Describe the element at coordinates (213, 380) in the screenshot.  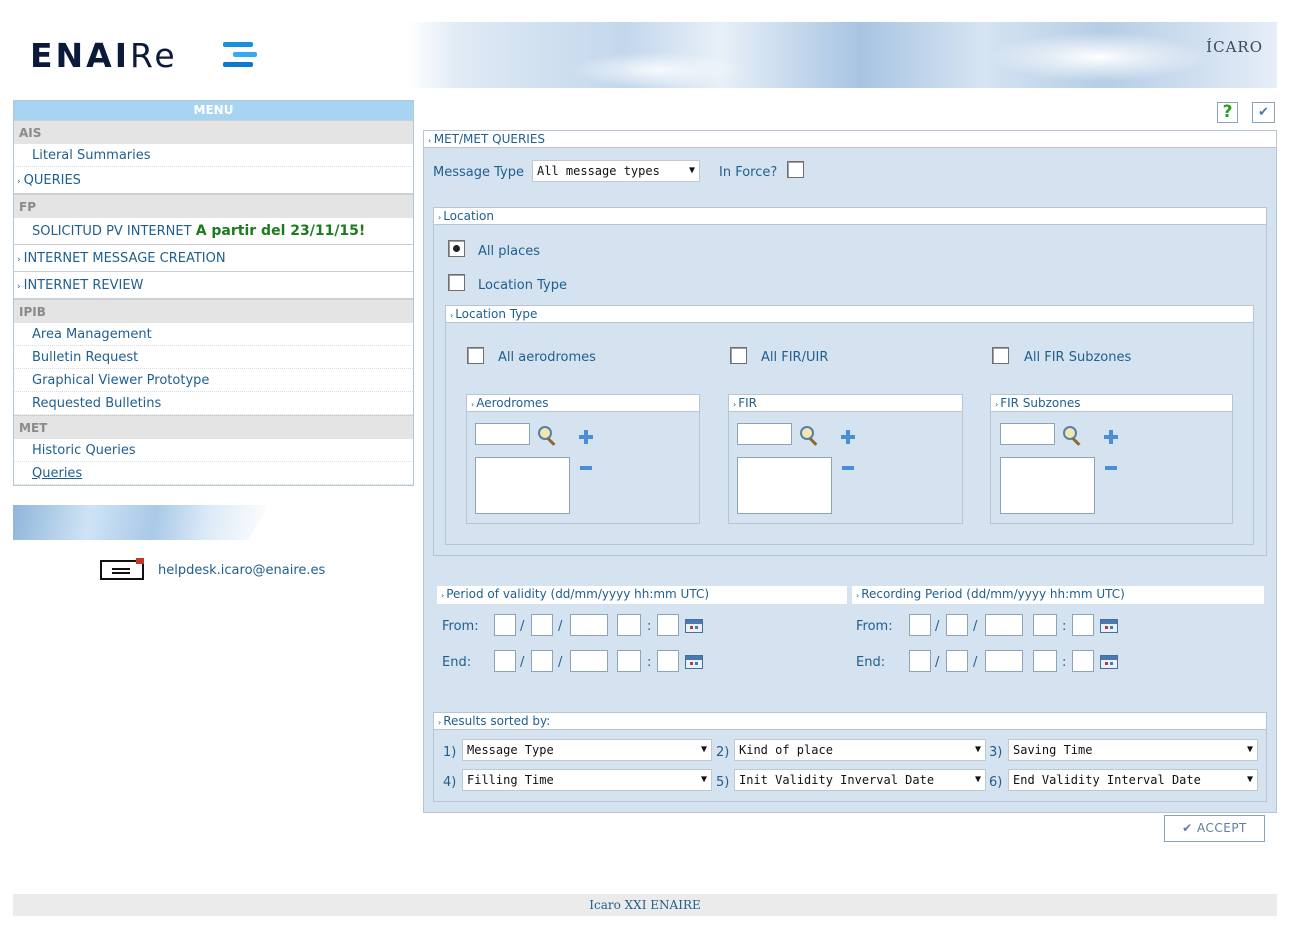
I see `menu-item-graphical-viewer: Graphical Viewer Prototype` at that location.